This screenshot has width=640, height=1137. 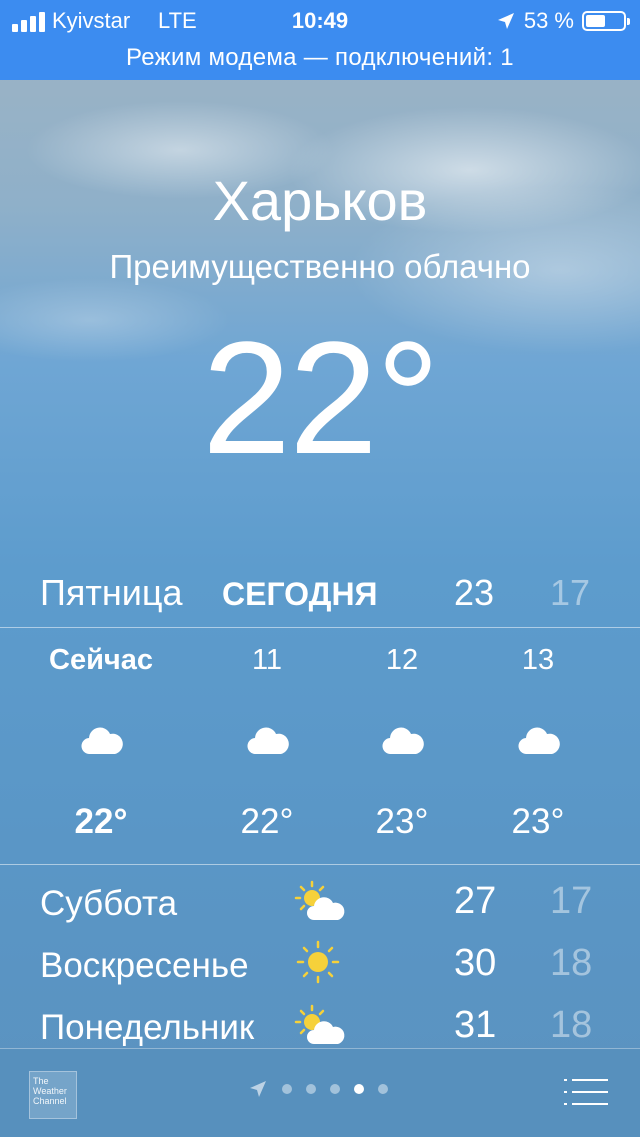 I want to click on daily-row: Воскресенье 30 18, so click(x=320, y=973).